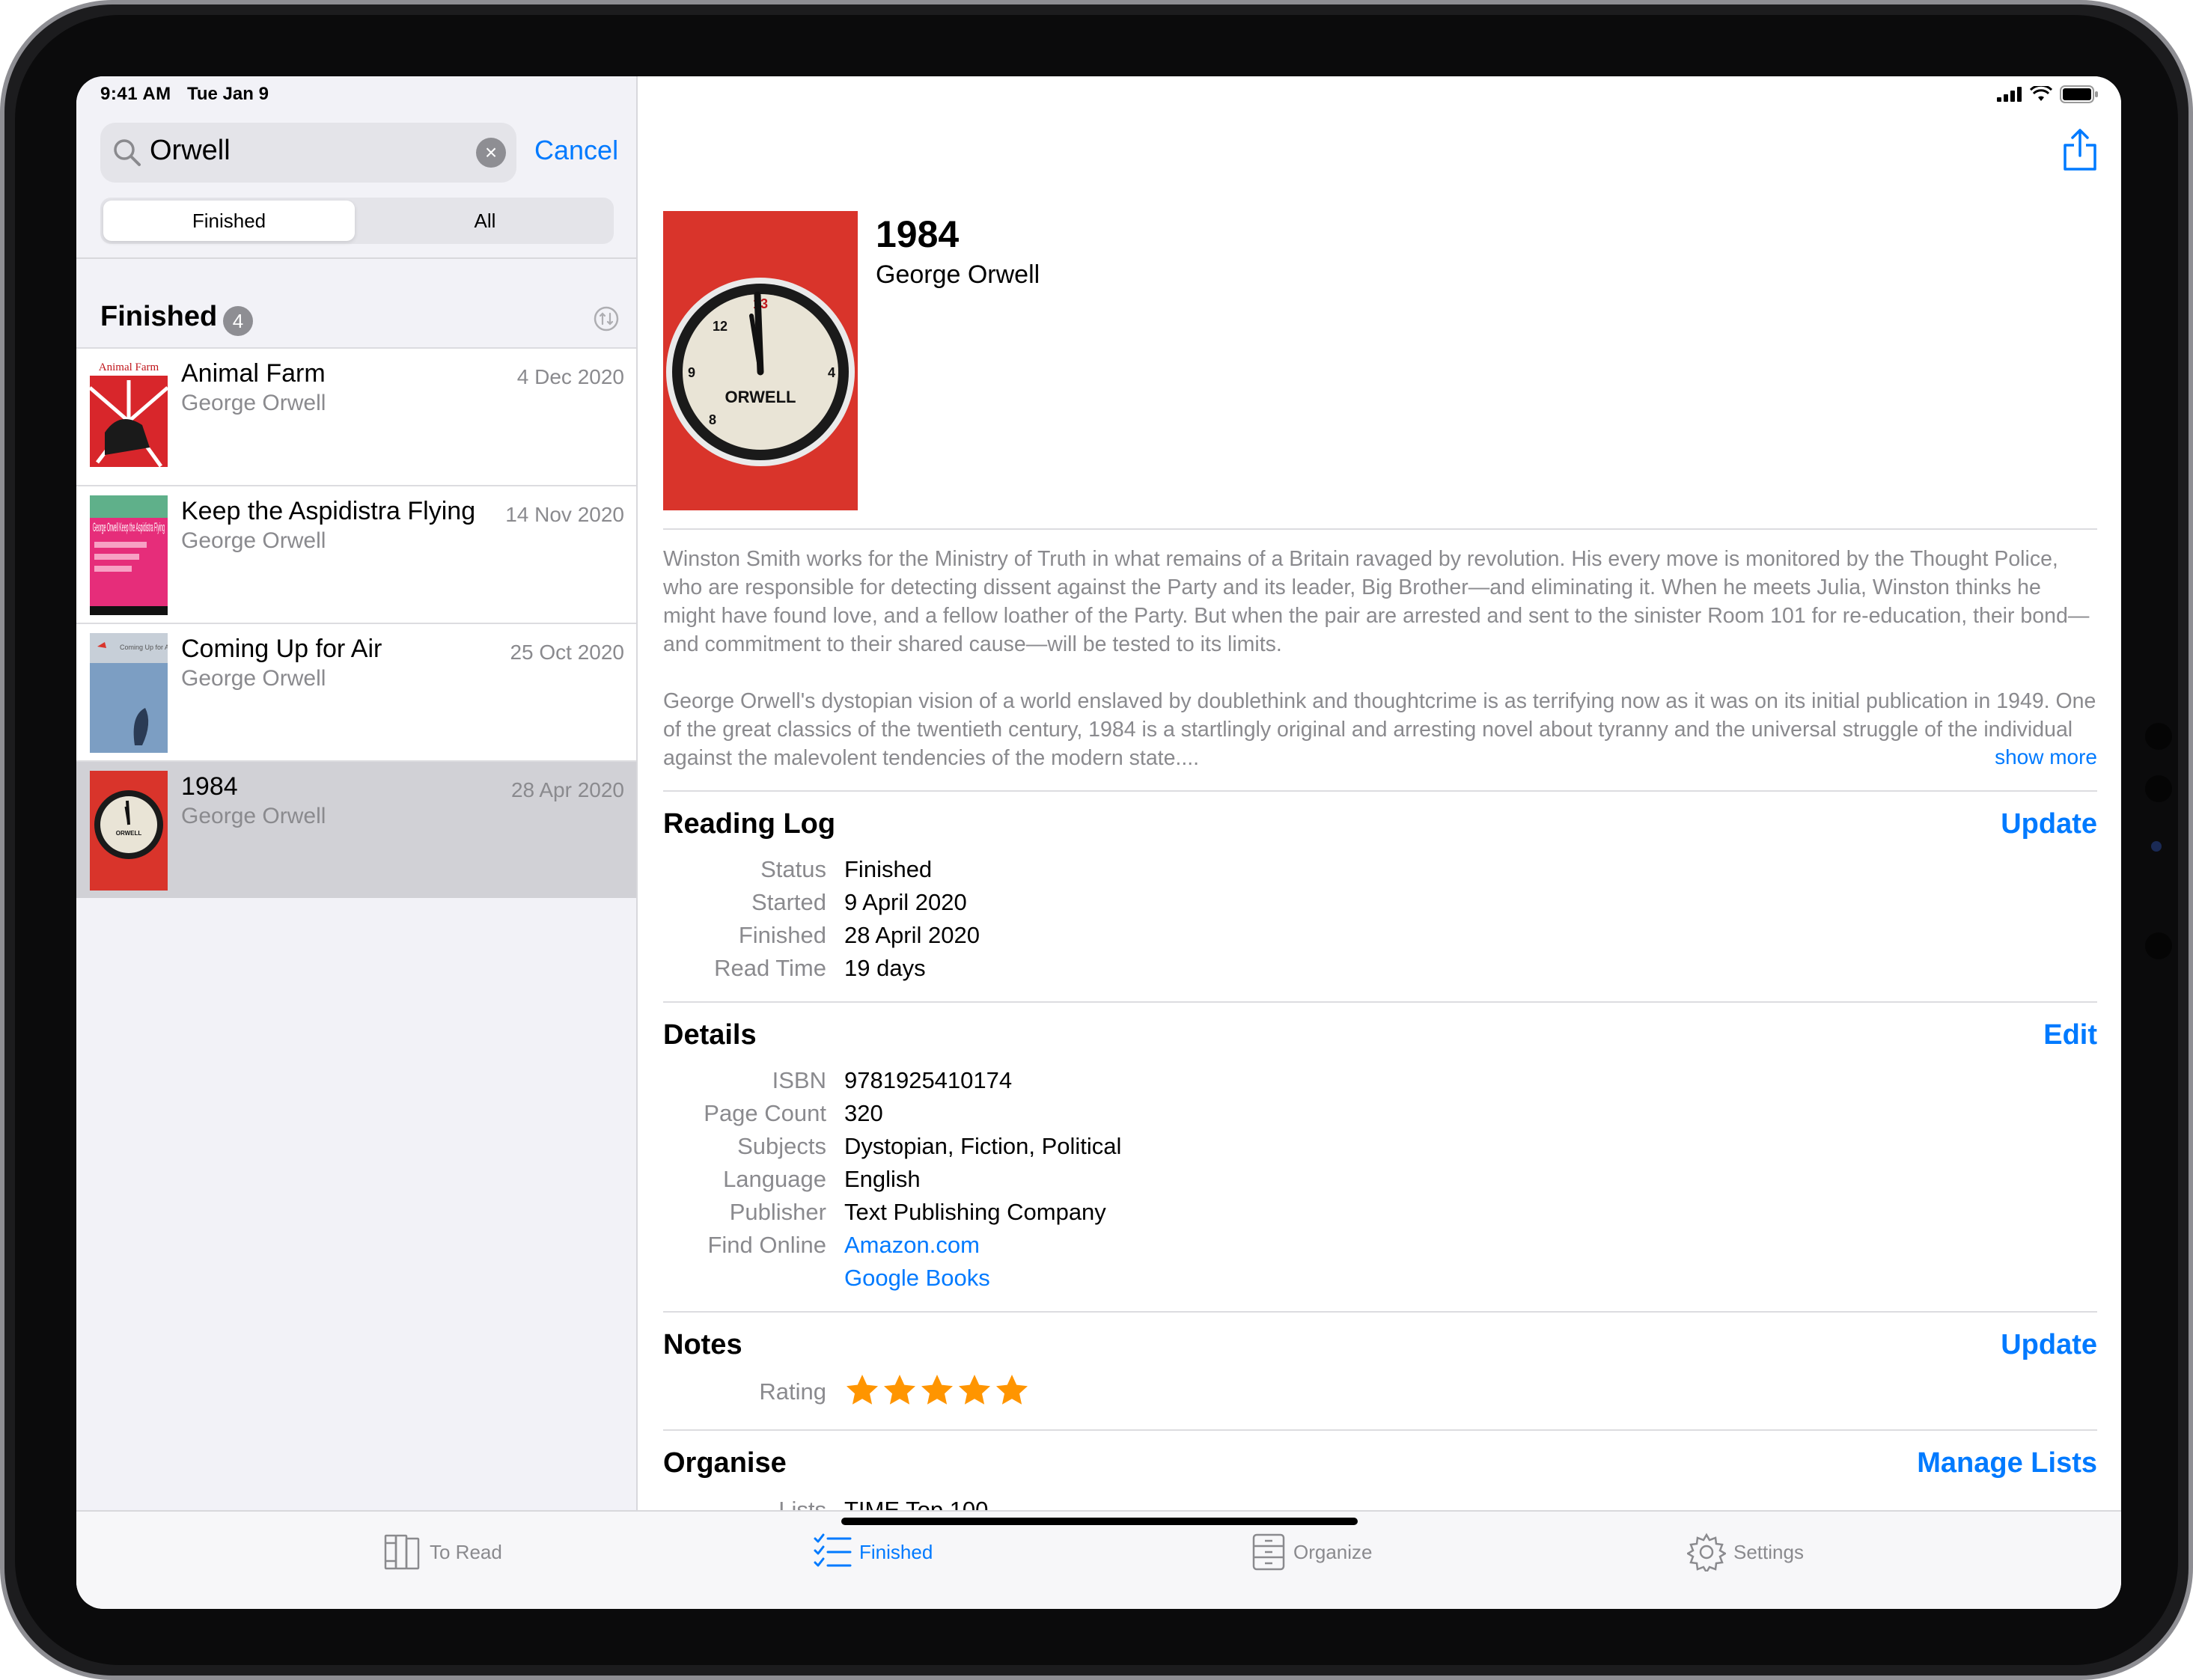 The image size is (2193, 1680). What do you see at coordinates (2007, 1463) in the screenshot?
I see `manage-lists-button: Manage Lists` at bounding box center [2007, 1463].